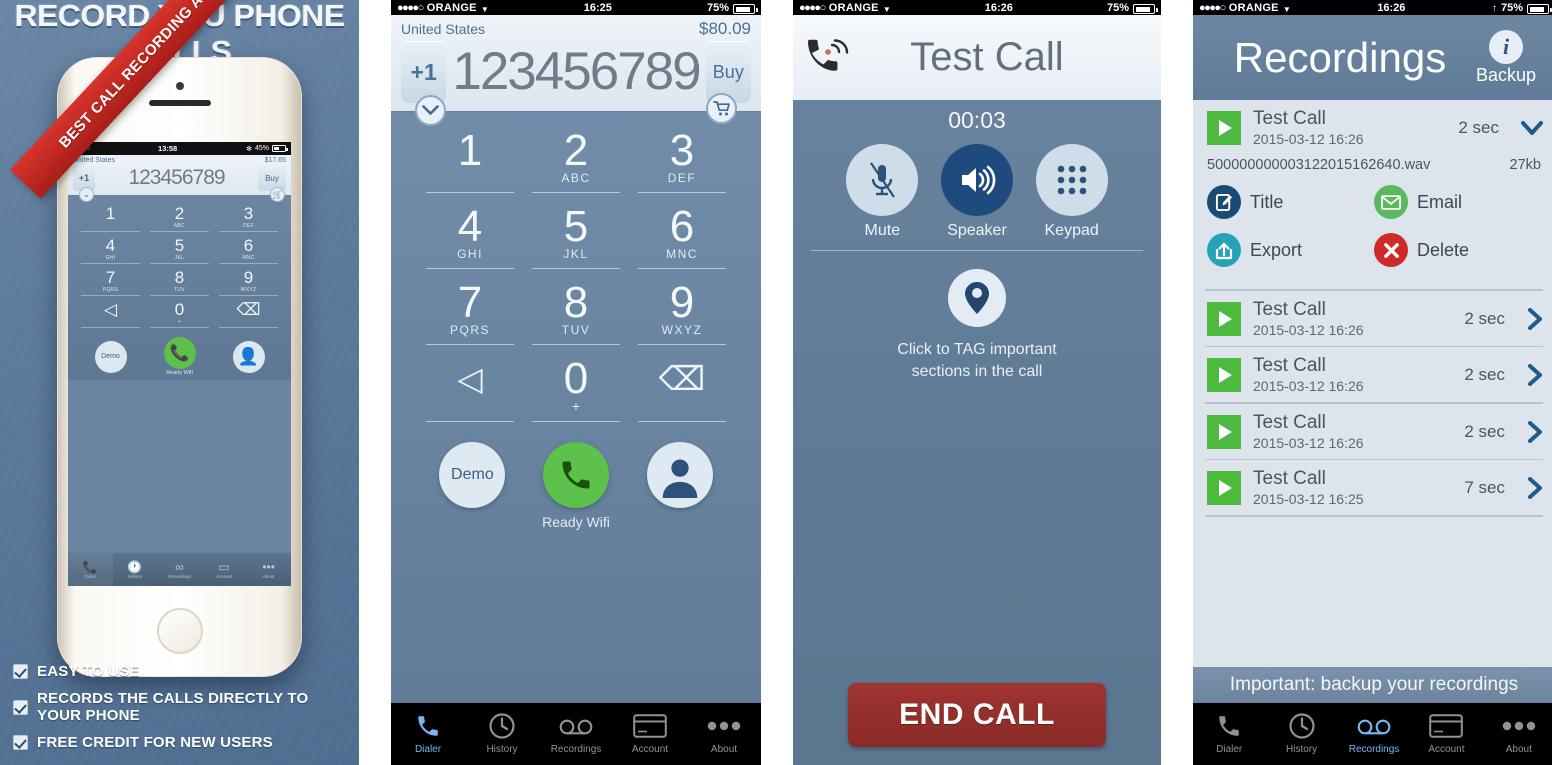  Describe the element at coordinates (179, 353) in the screenshot. I see `mini-call-button: 📞` at that location.